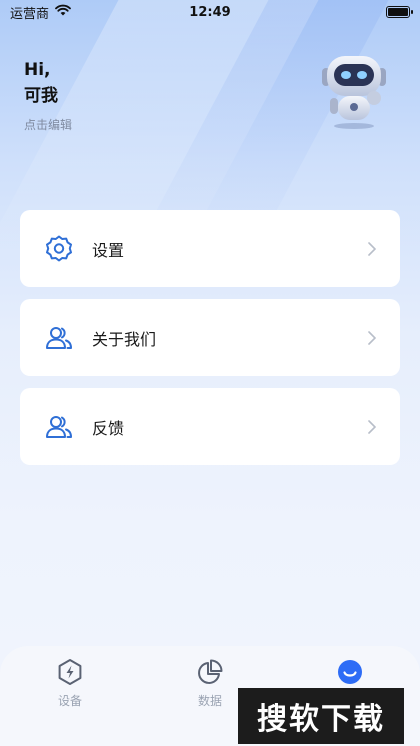  What do you see at coordinates (321, 716) in the screenshot?
I see `watermark-logo: 搜软下载` at bounding box center [321, 716].